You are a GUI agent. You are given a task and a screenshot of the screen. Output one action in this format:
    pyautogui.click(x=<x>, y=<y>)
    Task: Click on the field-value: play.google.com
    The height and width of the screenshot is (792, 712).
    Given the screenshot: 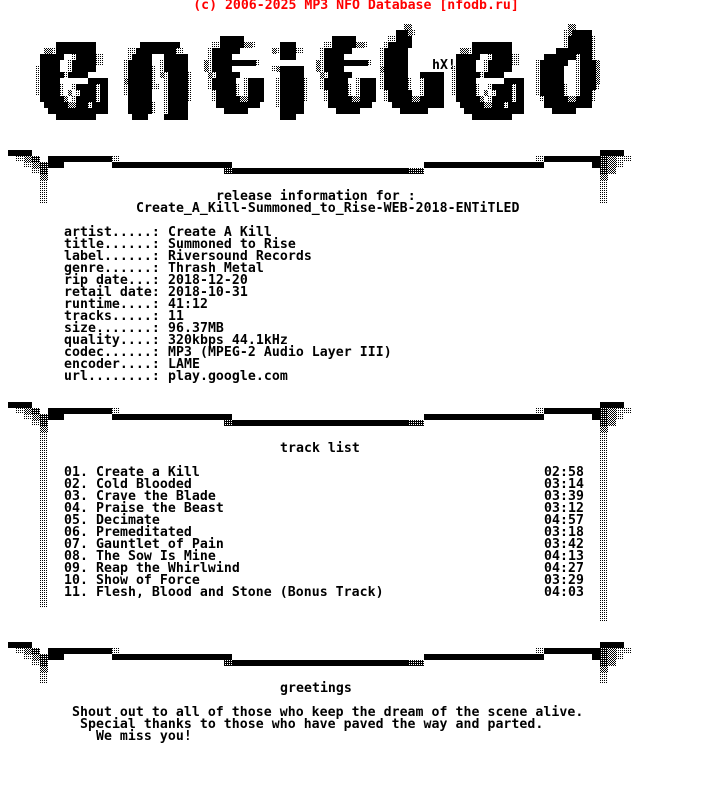 What is the action you would take?
    pyautogui.click(x=228, y=376)
    